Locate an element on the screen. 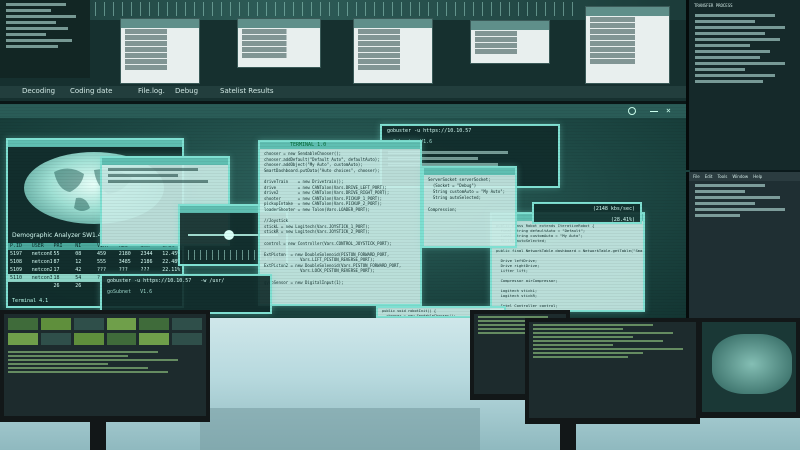  tab-coding-date: Coding date is located at coordinates (91, 91).